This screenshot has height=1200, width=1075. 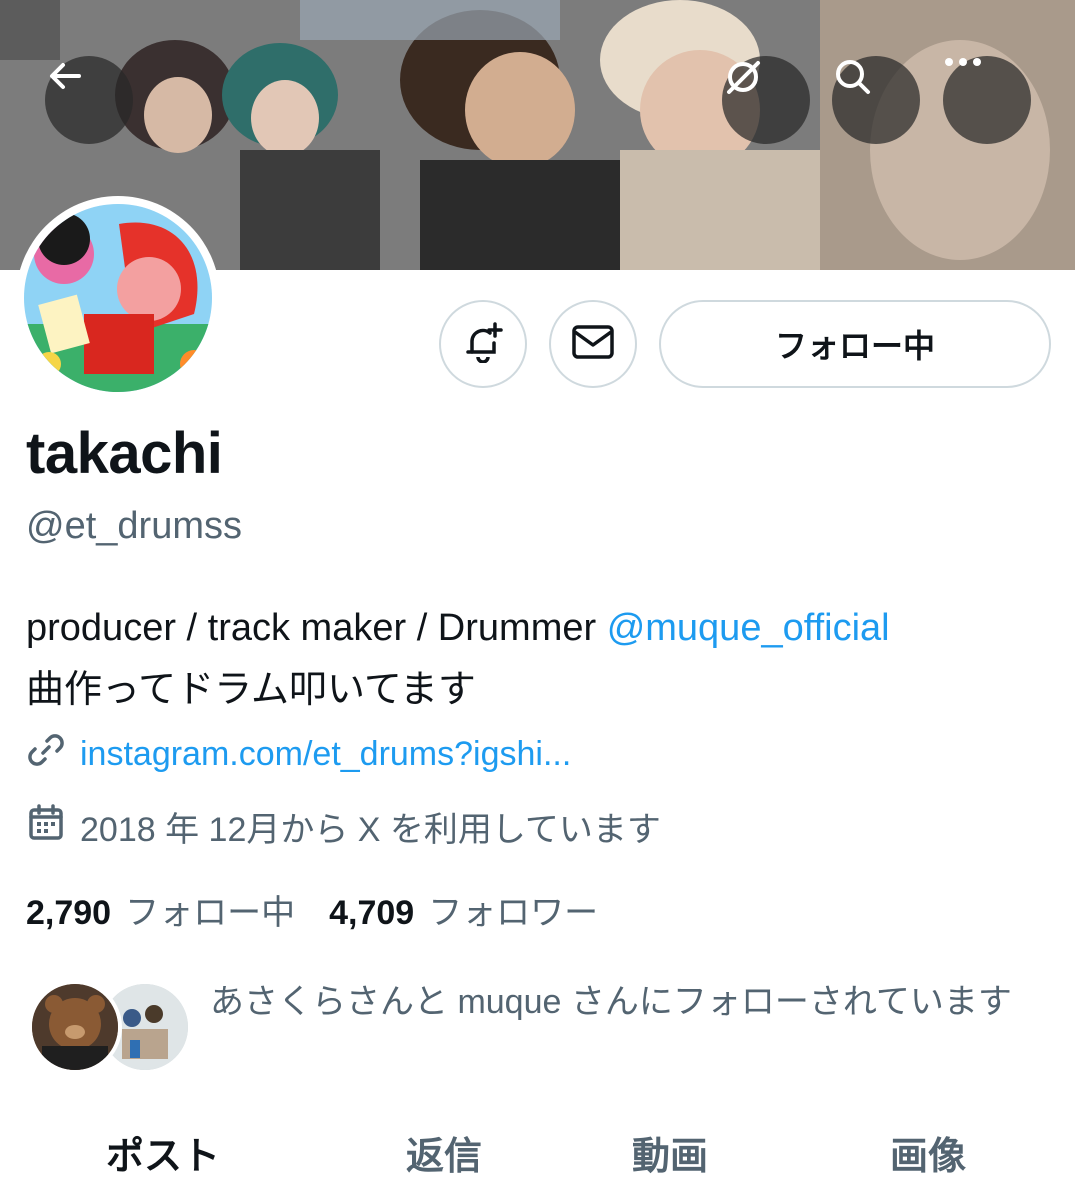 What do you see at coordinates (75, 1027) in the screenshot?
I see `follower-avatar` at bounding box center [75, 1027].